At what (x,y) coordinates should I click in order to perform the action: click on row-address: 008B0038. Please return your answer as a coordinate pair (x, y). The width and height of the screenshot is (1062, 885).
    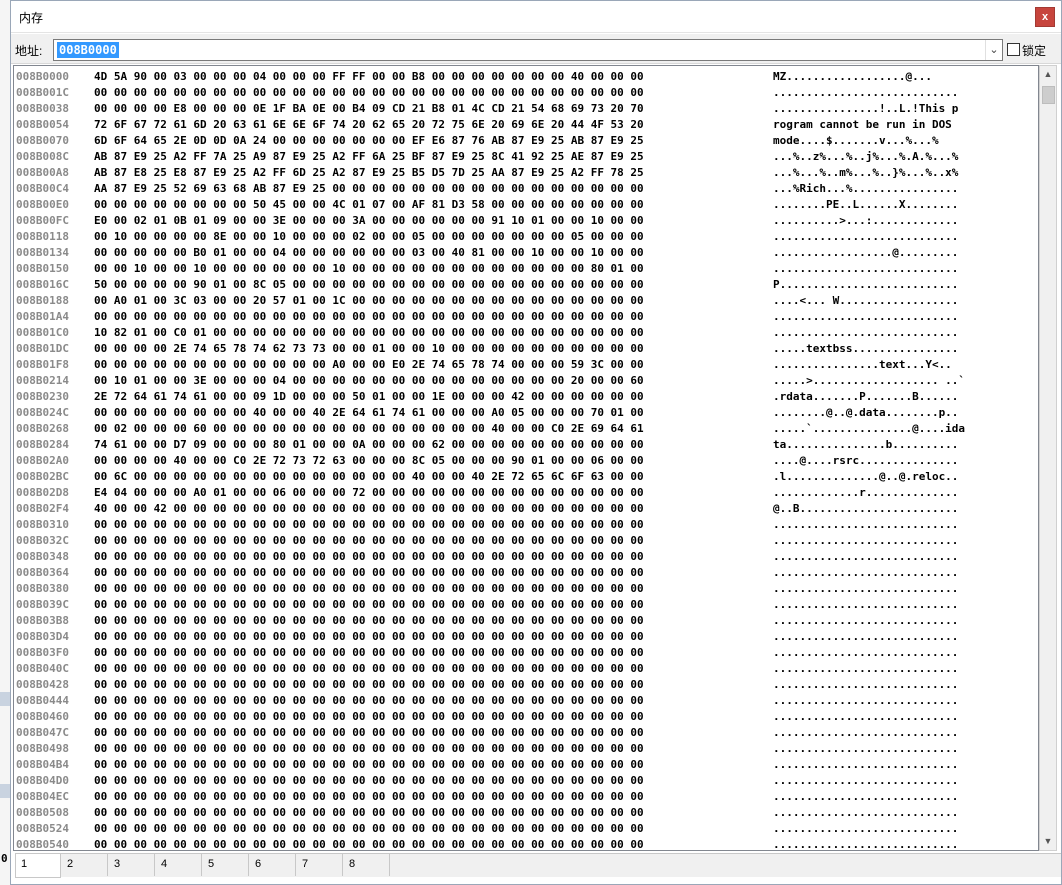
    Looking at the image, I should click on (42, 109).